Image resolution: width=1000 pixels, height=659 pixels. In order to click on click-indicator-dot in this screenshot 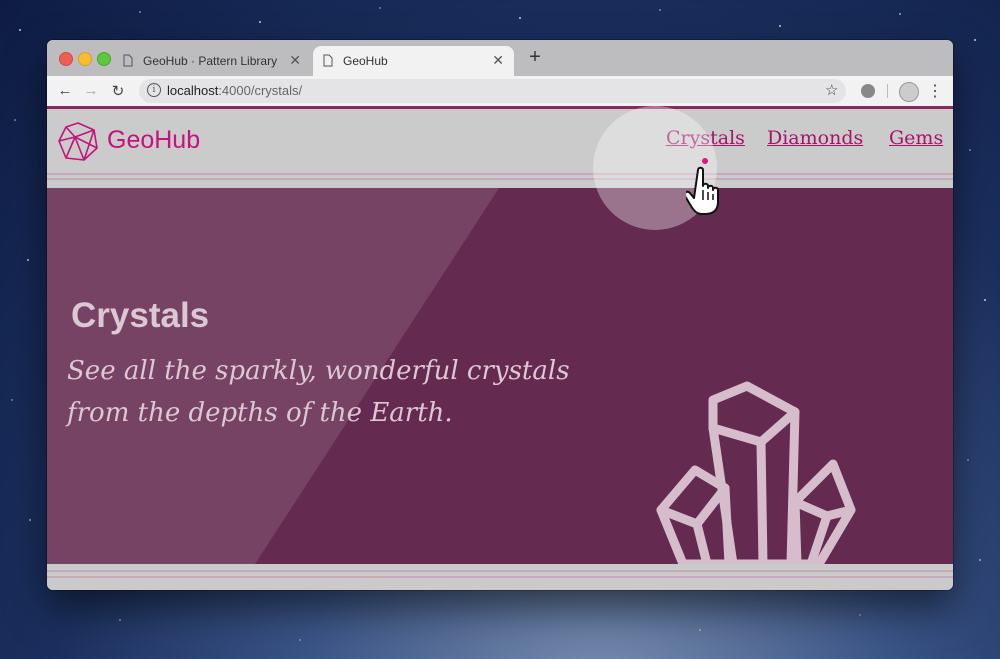, I will do `click(705, 161)`.